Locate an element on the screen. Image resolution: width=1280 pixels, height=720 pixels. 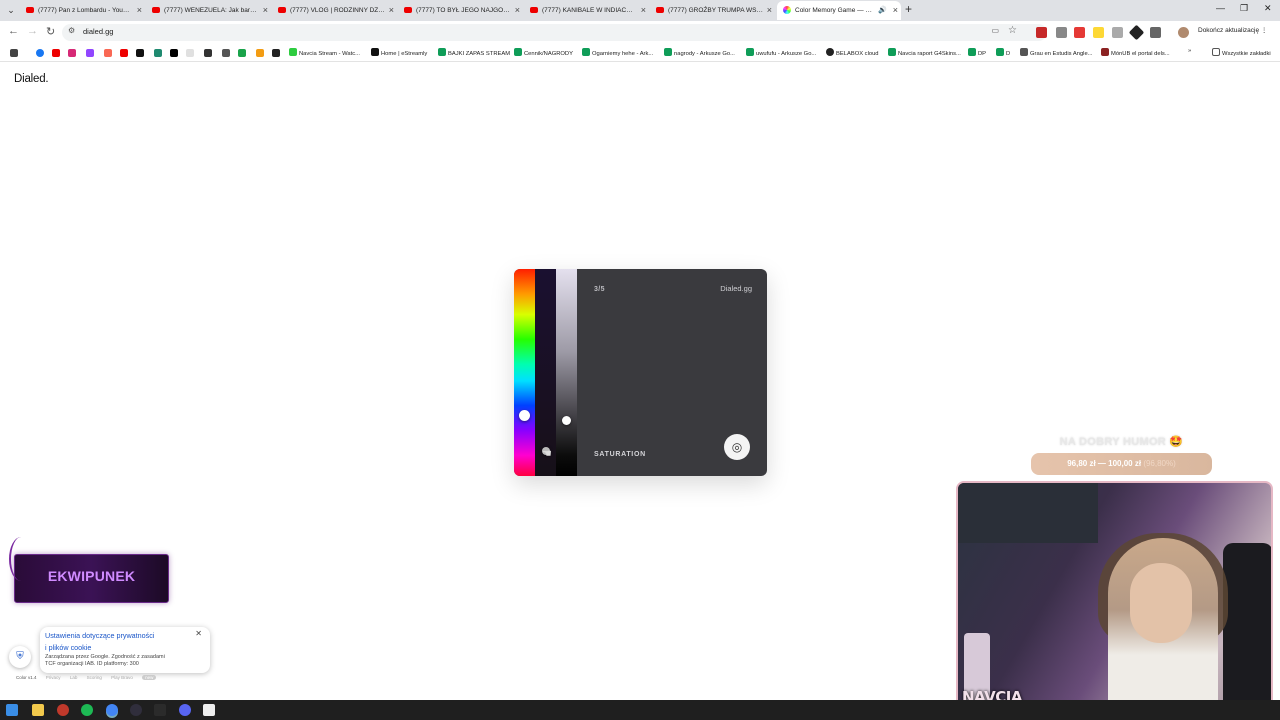
cookie-title-line1: Ustawienia dotyczące prywatności is located at coordinates (99, 635).